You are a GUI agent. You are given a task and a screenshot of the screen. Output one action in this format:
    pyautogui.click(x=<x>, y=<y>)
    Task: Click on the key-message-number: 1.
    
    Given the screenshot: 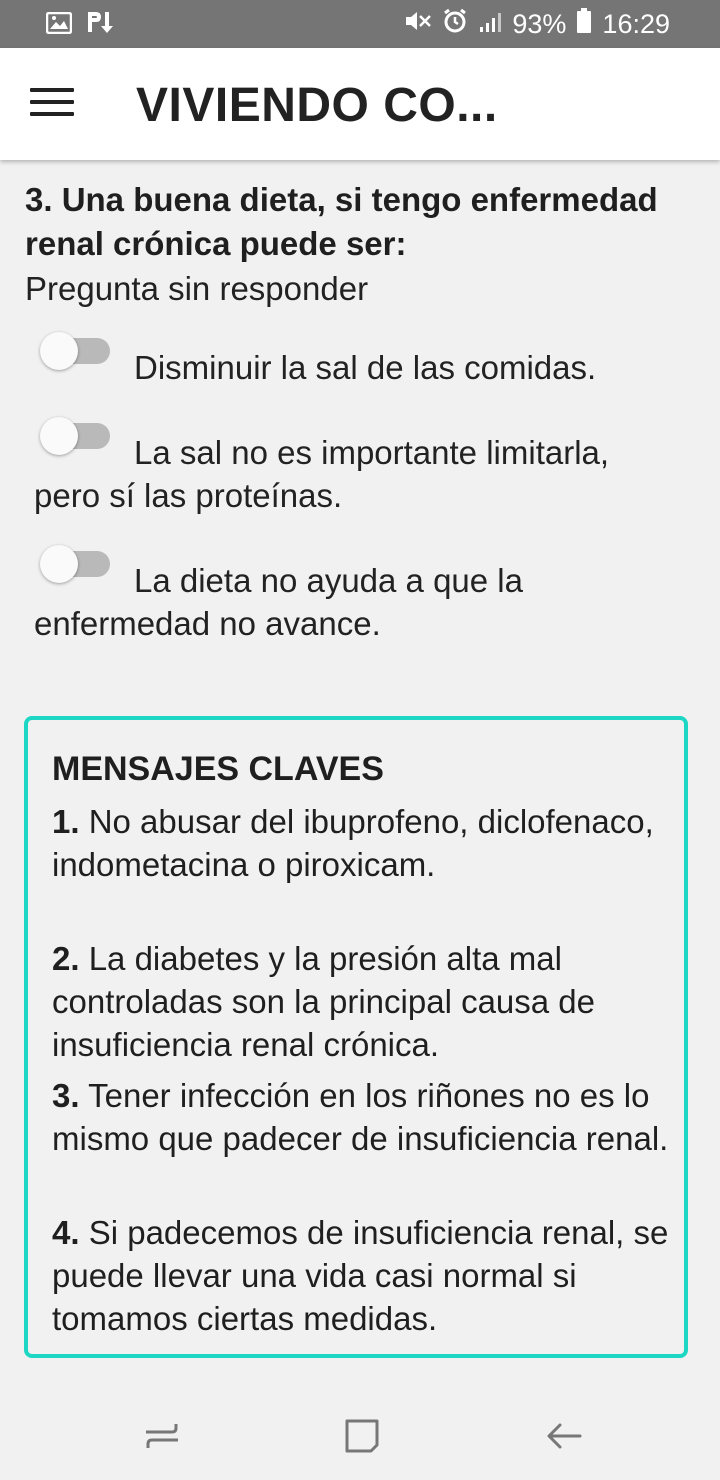 What is the action you would take?
    pyautogui.click(x=66, y=821)
    